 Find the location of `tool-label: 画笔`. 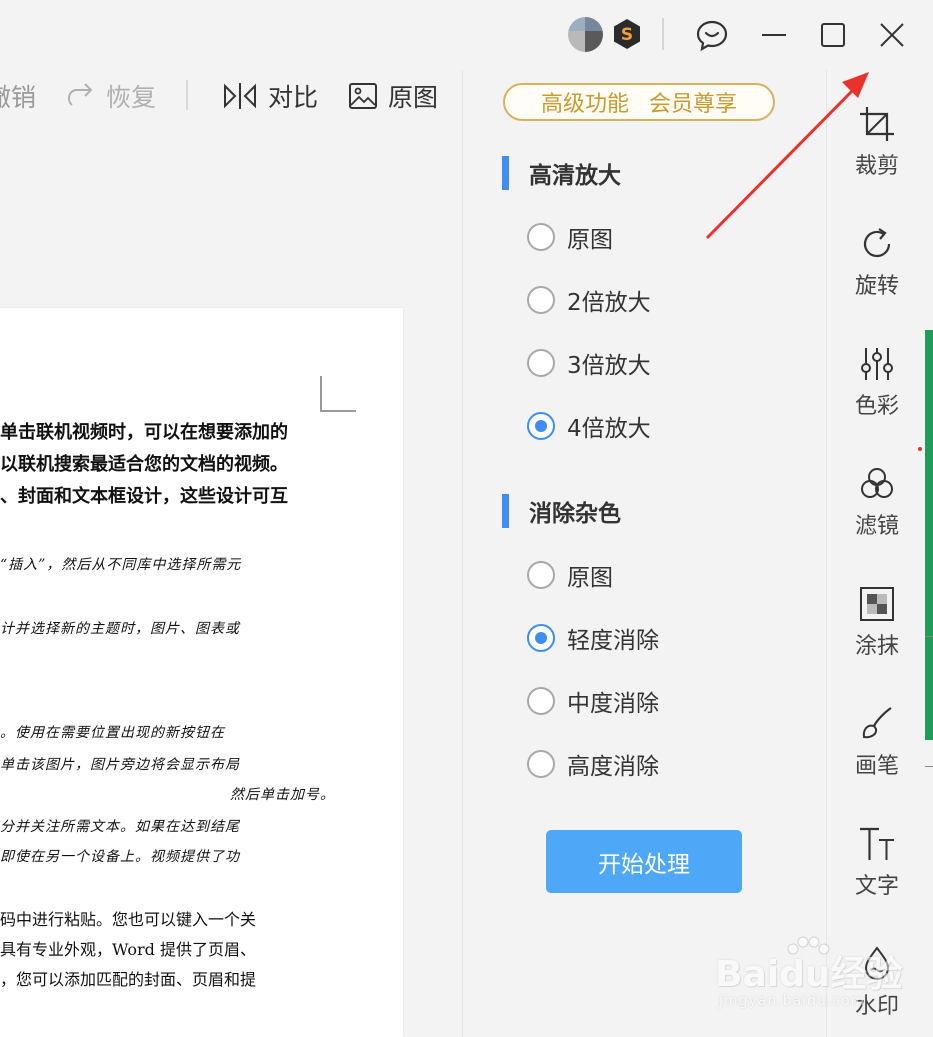

tool-label: 画笔 is located at coordinates (876, 766).